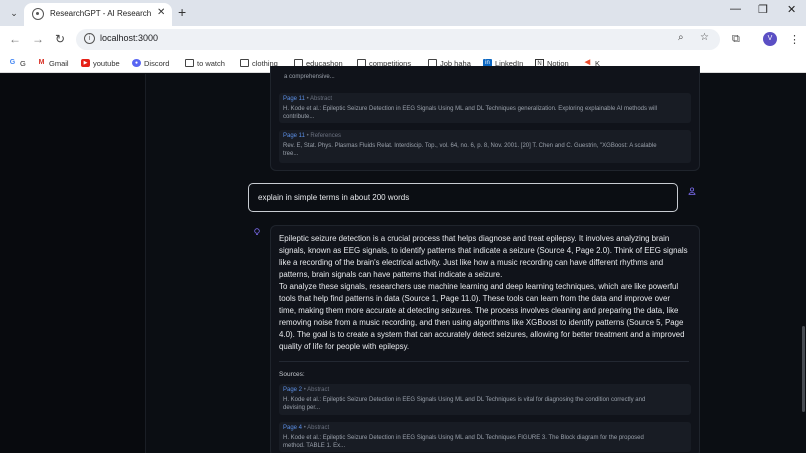 Image resolution: width=806 pixels, height=453 pixels. What do you see at coordinates (17, 63) in the screenshot?
I see `bookmark-g: GG` at bounding box center [17, 63].